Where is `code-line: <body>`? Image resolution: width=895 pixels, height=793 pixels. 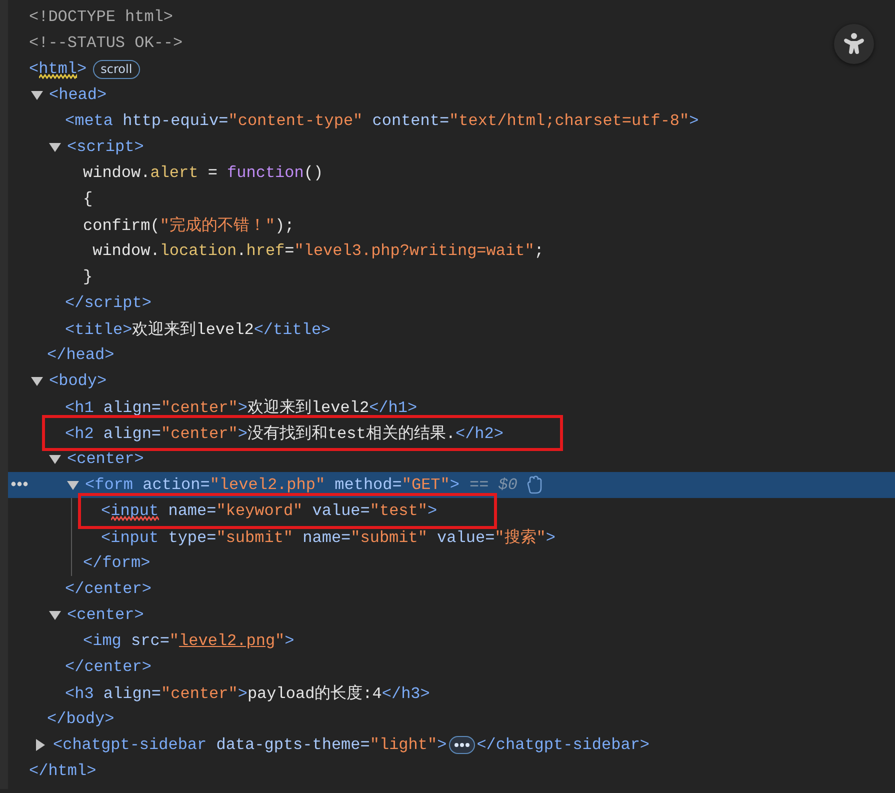
code-line: <body> is located at coordinates (78, 381).